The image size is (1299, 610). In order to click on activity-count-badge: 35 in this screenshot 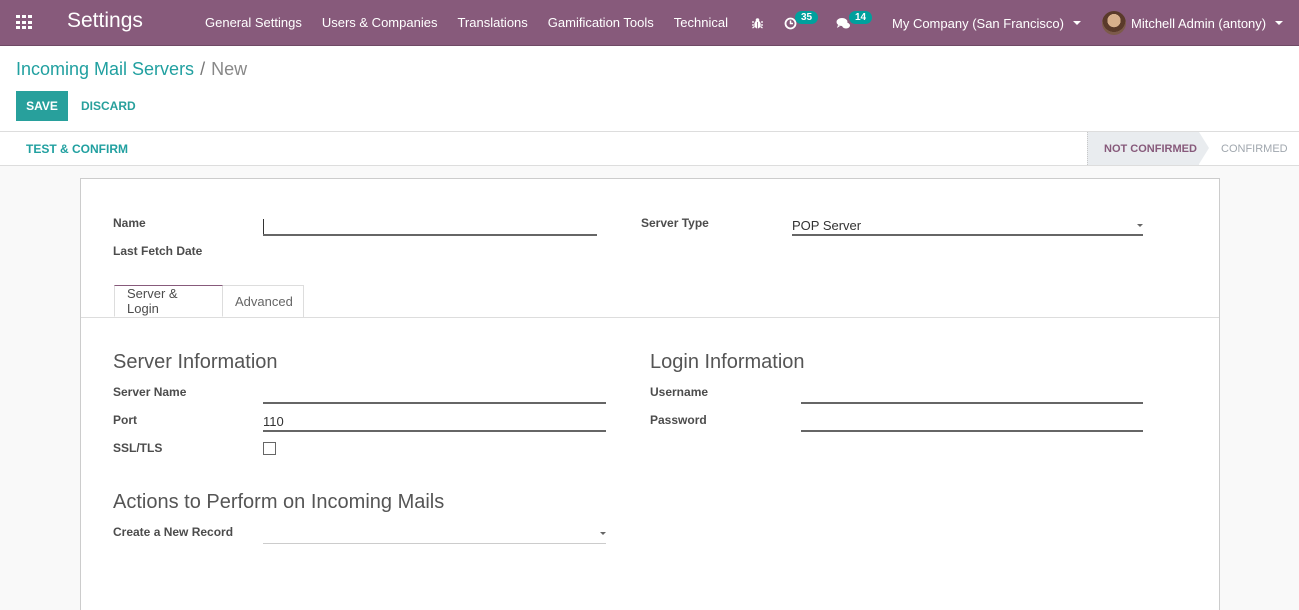, I will do `click(807, 17)`.